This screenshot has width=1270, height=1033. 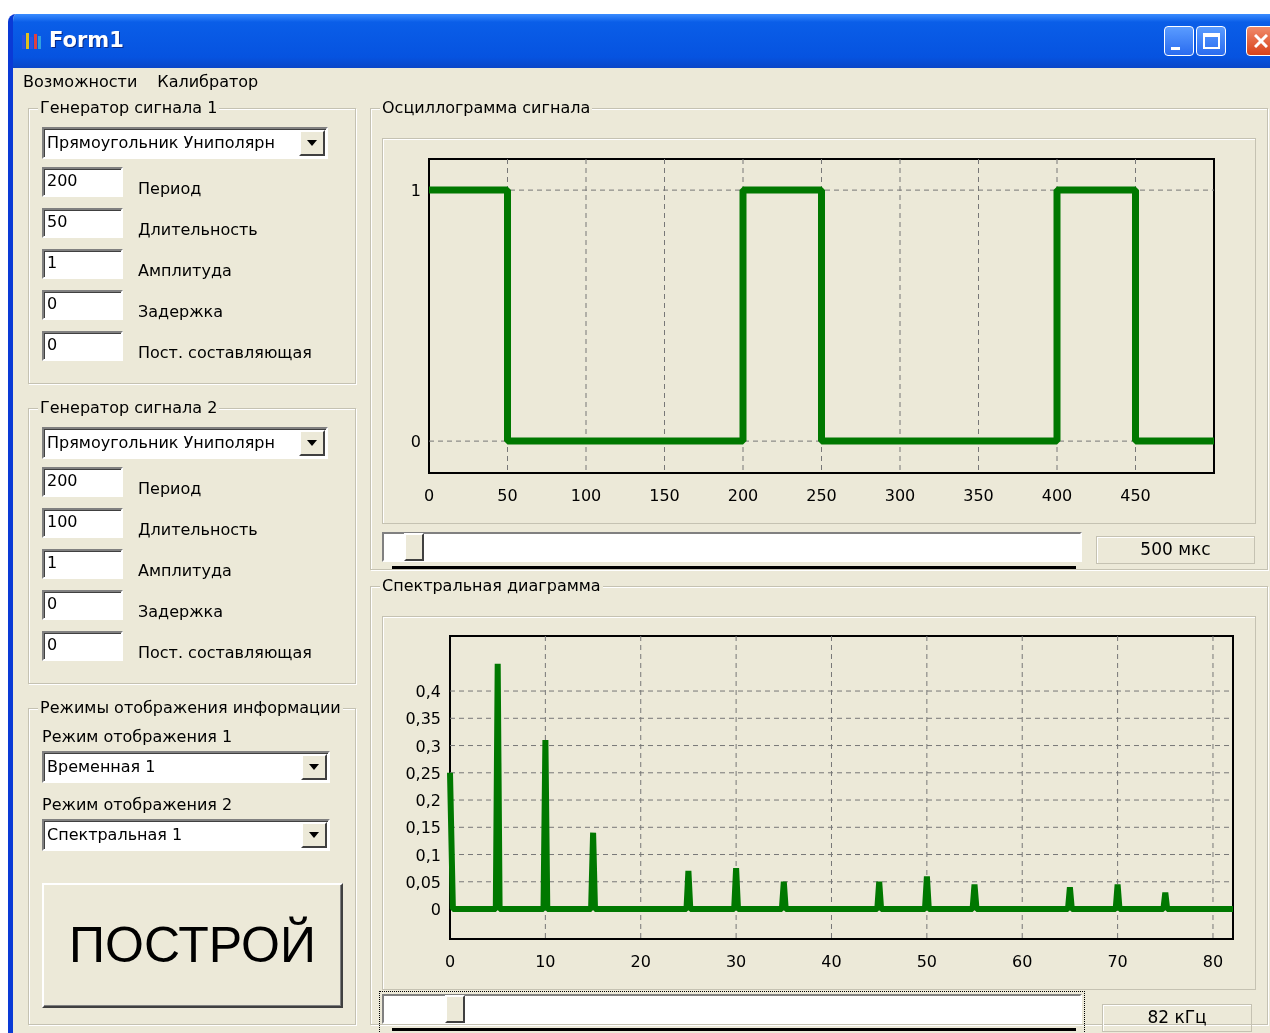 I want to click on menu-item: Калибратор, so click(x=208, y=81).